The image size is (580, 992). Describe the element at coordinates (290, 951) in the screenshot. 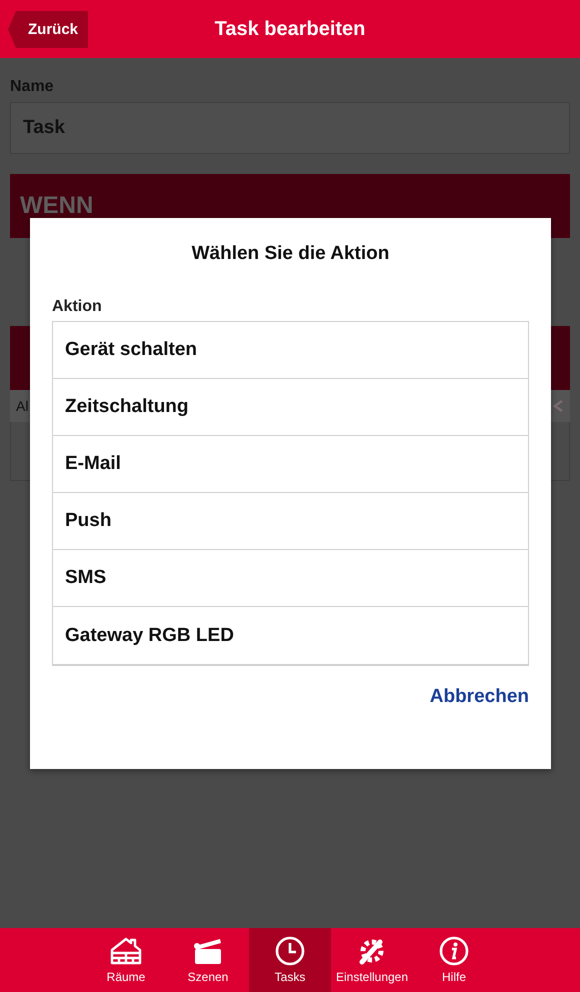

I see `clock-icon` at that location.